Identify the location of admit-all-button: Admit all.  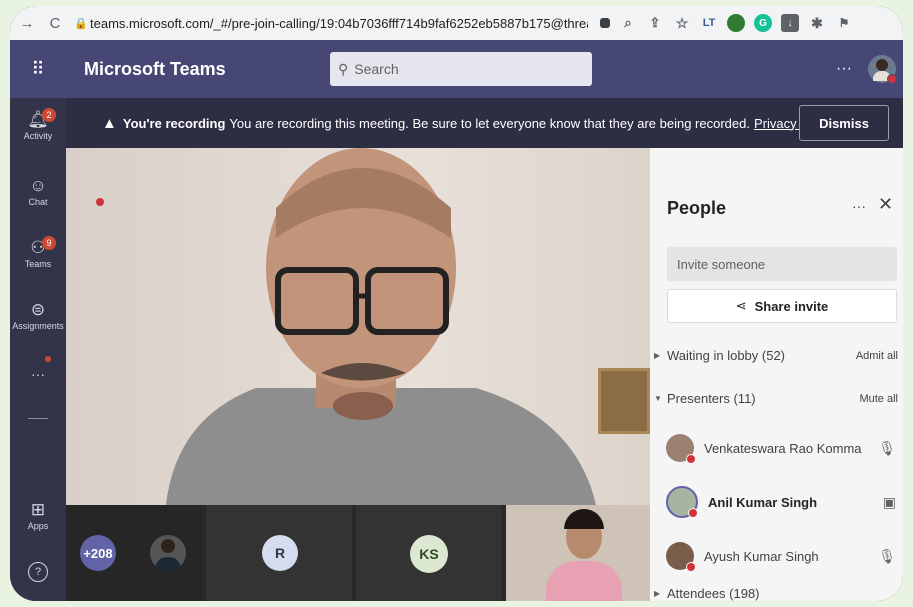
(877, 356).